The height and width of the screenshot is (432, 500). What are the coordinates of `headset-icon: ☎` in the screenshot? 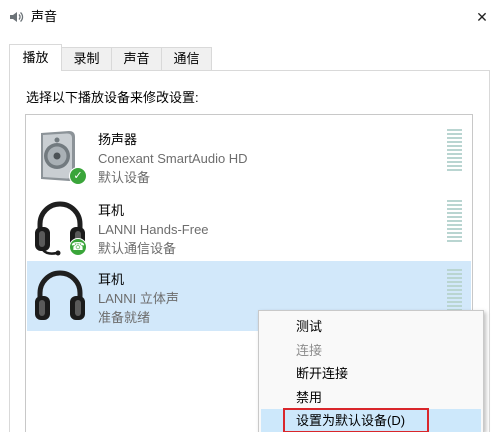 It's located at (60, 227).